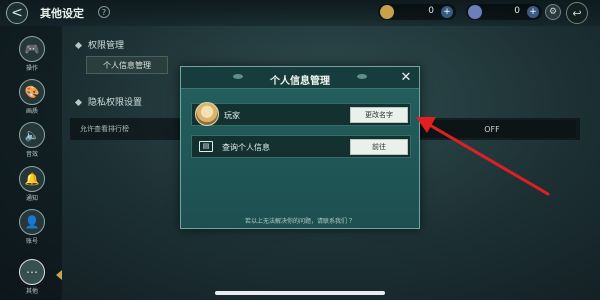  I want to click on close-icon: ✕, so click(406, 78).